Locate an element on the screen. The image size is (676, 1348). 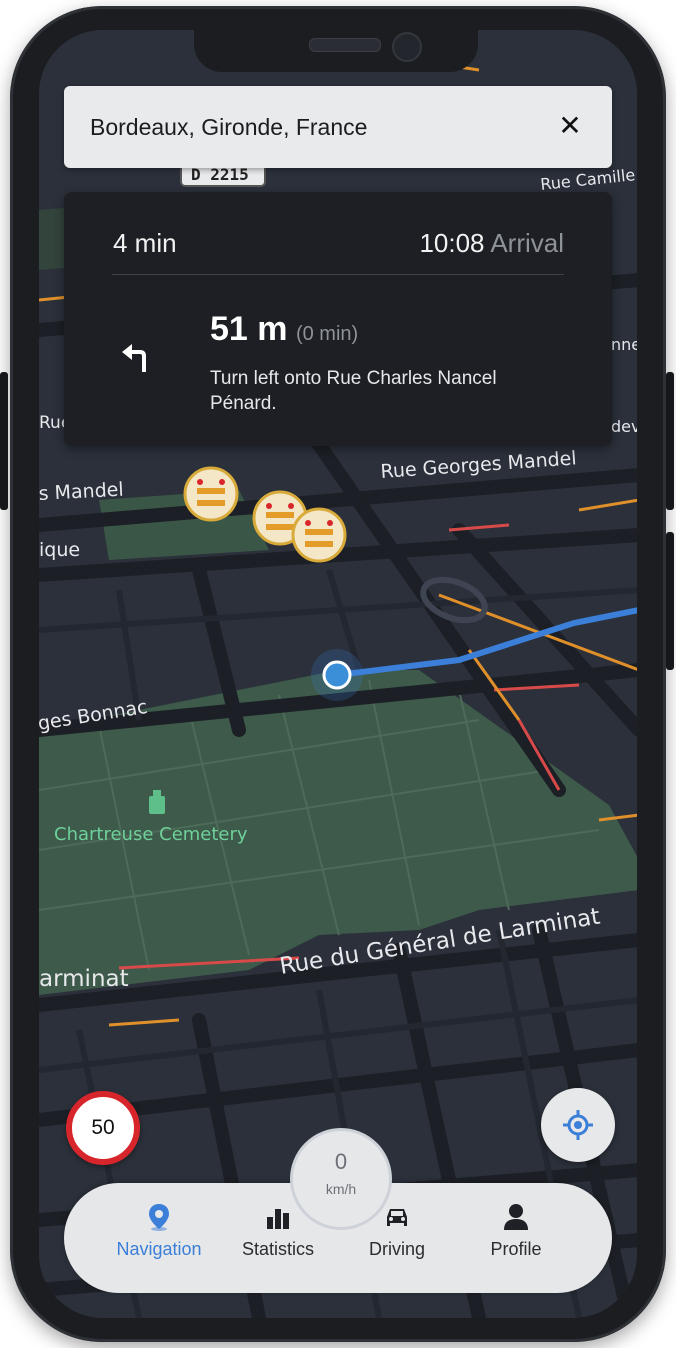
tab-navigation: Navigation is located at coordinates (159, 1243).